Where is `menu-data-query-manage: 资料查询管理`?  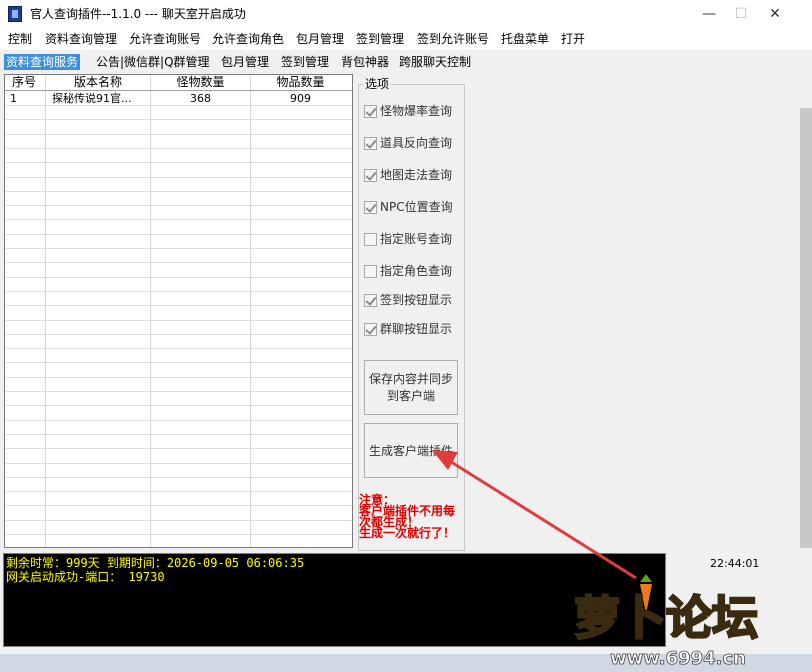
menu-data-query-manage: 资料查询管理 is located at coordinates (81, 39).